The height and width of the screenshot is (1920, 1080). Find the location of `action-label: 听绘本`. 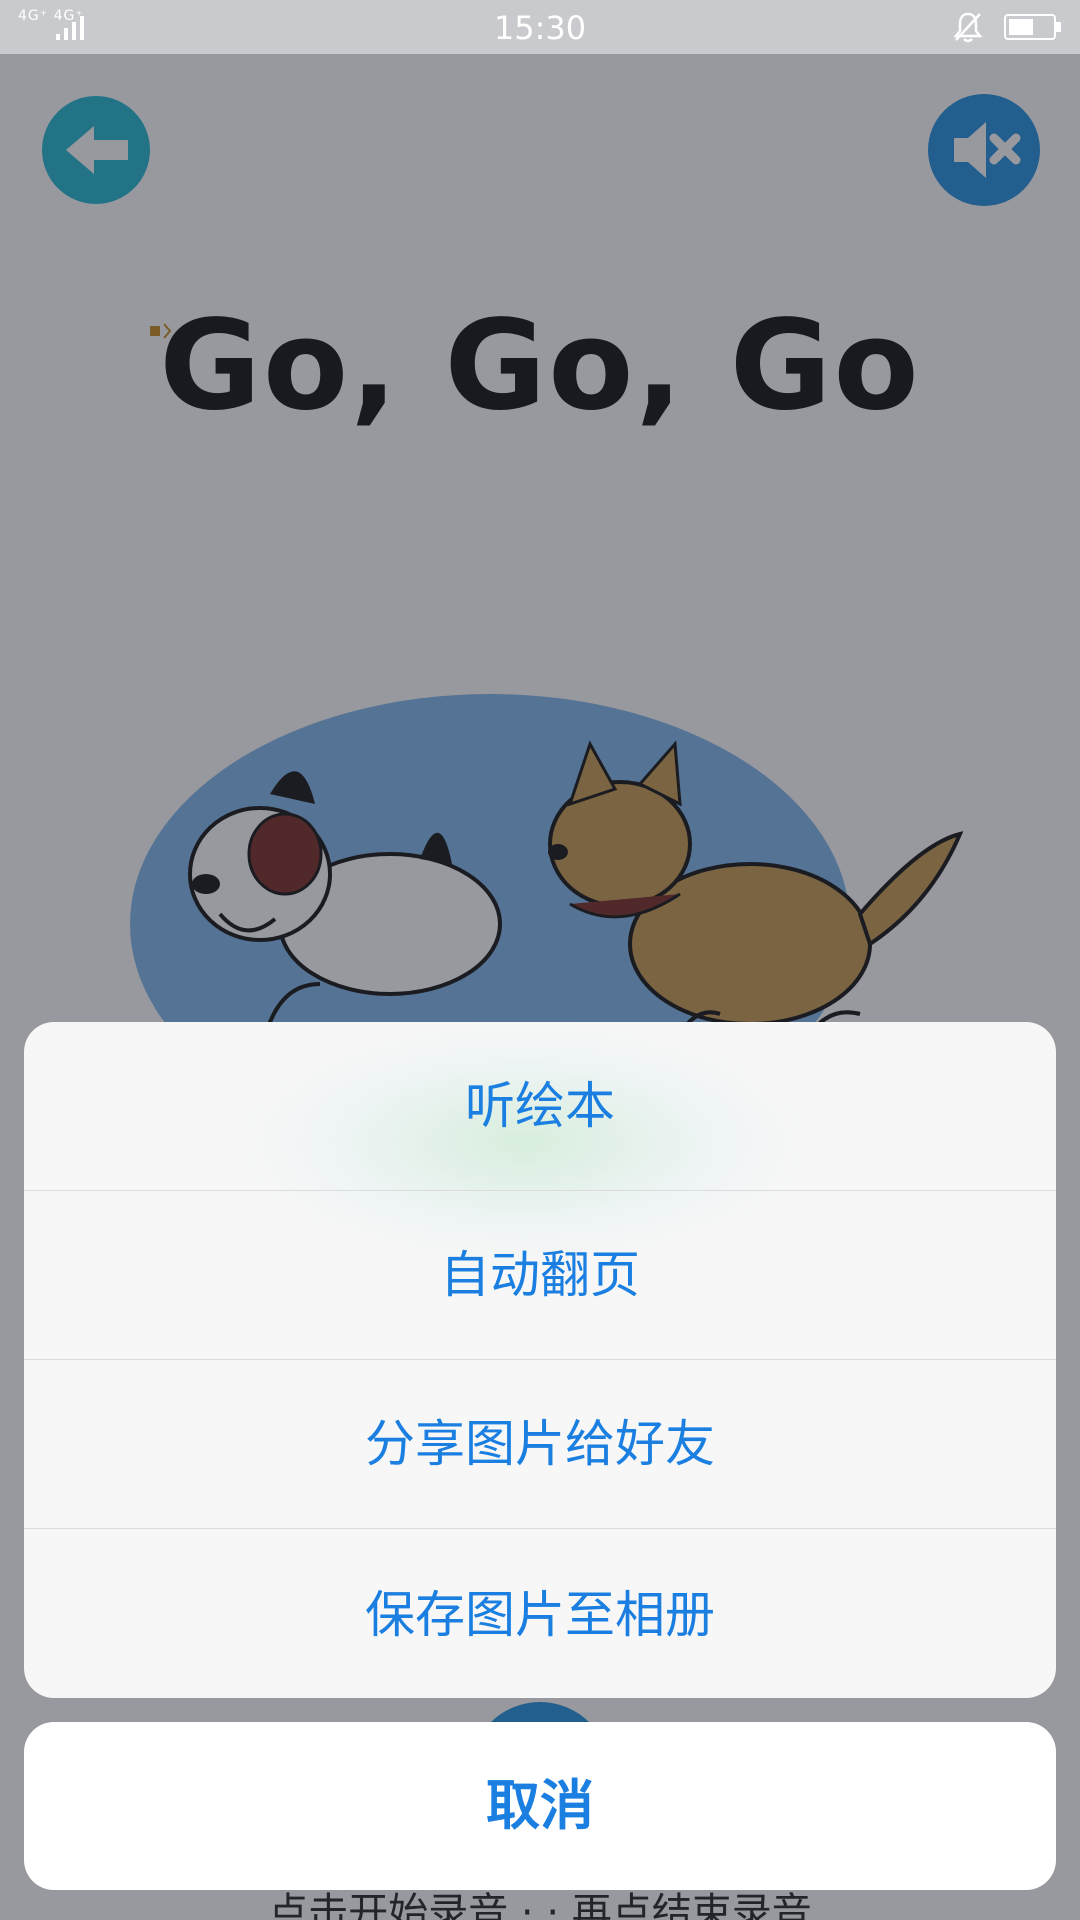

action-label: 听绘本 is located at coordinates (540, 1106).